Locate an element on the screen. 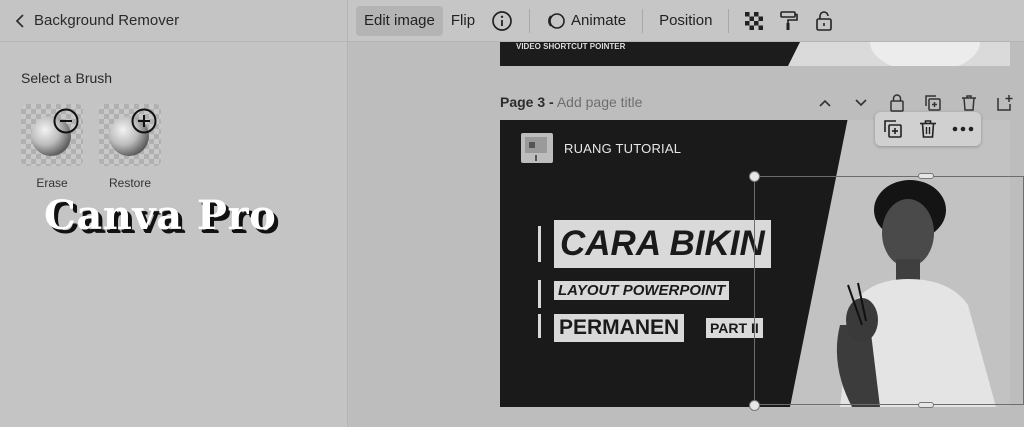 This screenshot has height=427, width=1024. transparency-button is located at coordinates (754, 21).